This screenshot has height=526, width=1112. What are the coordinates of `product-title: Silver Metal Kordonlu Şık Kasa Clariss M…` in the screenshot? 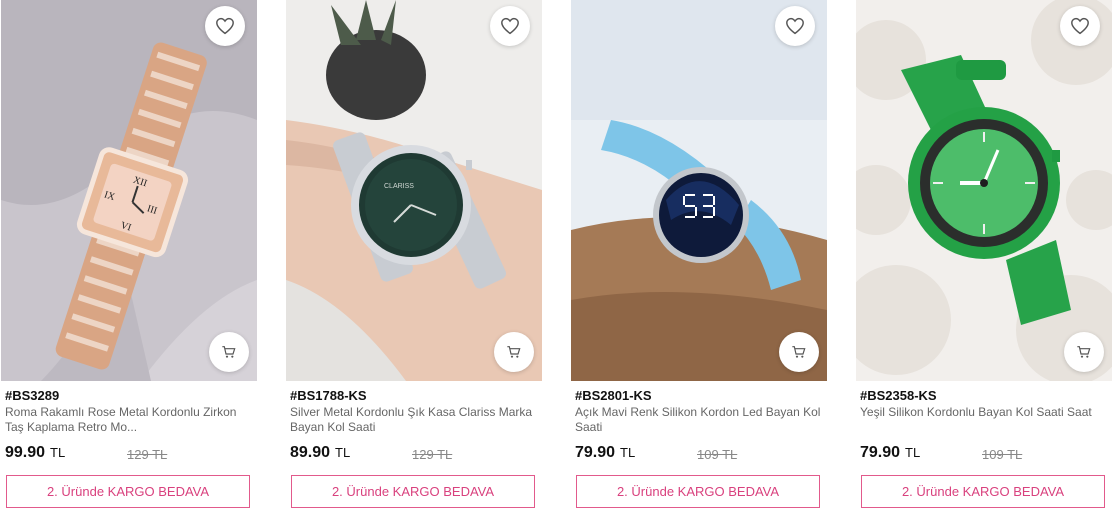 It's located at (414, 420).